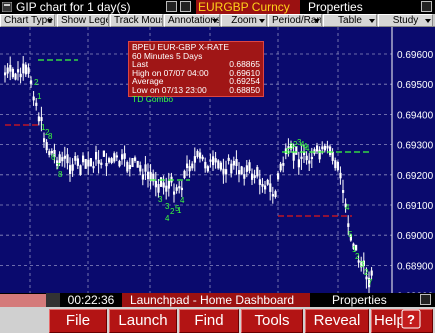  I want to click on show-legend-button: Show Legend, so click(83, 20).